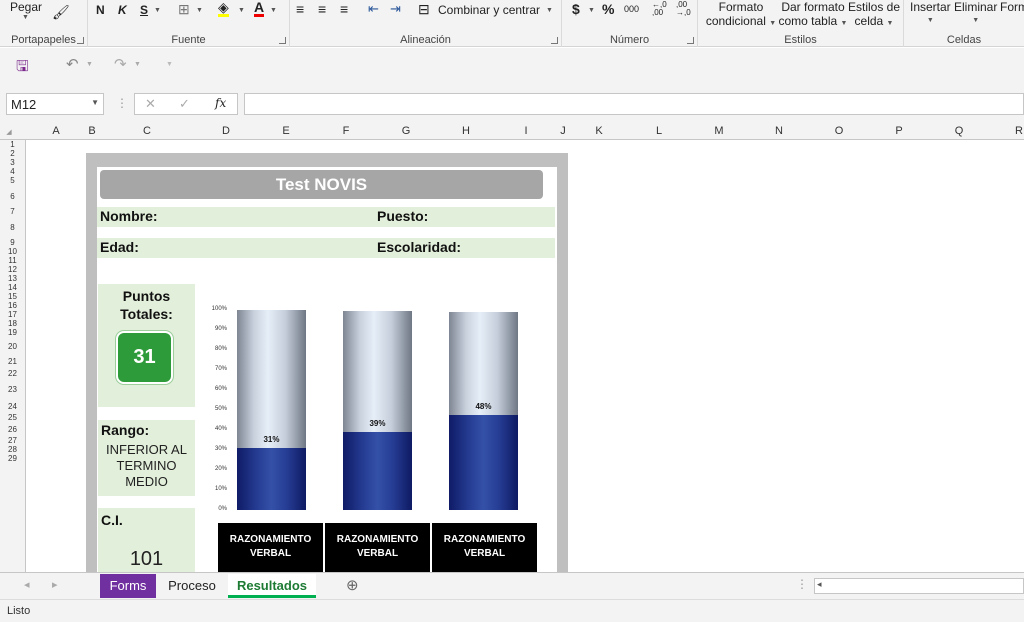 This screenshot has width=1024, height=622. What do you see at coordinates (373, 9) in the screenshot?
I see `decrease-indent-icon: ⇤` at bounding box center [373, 9].